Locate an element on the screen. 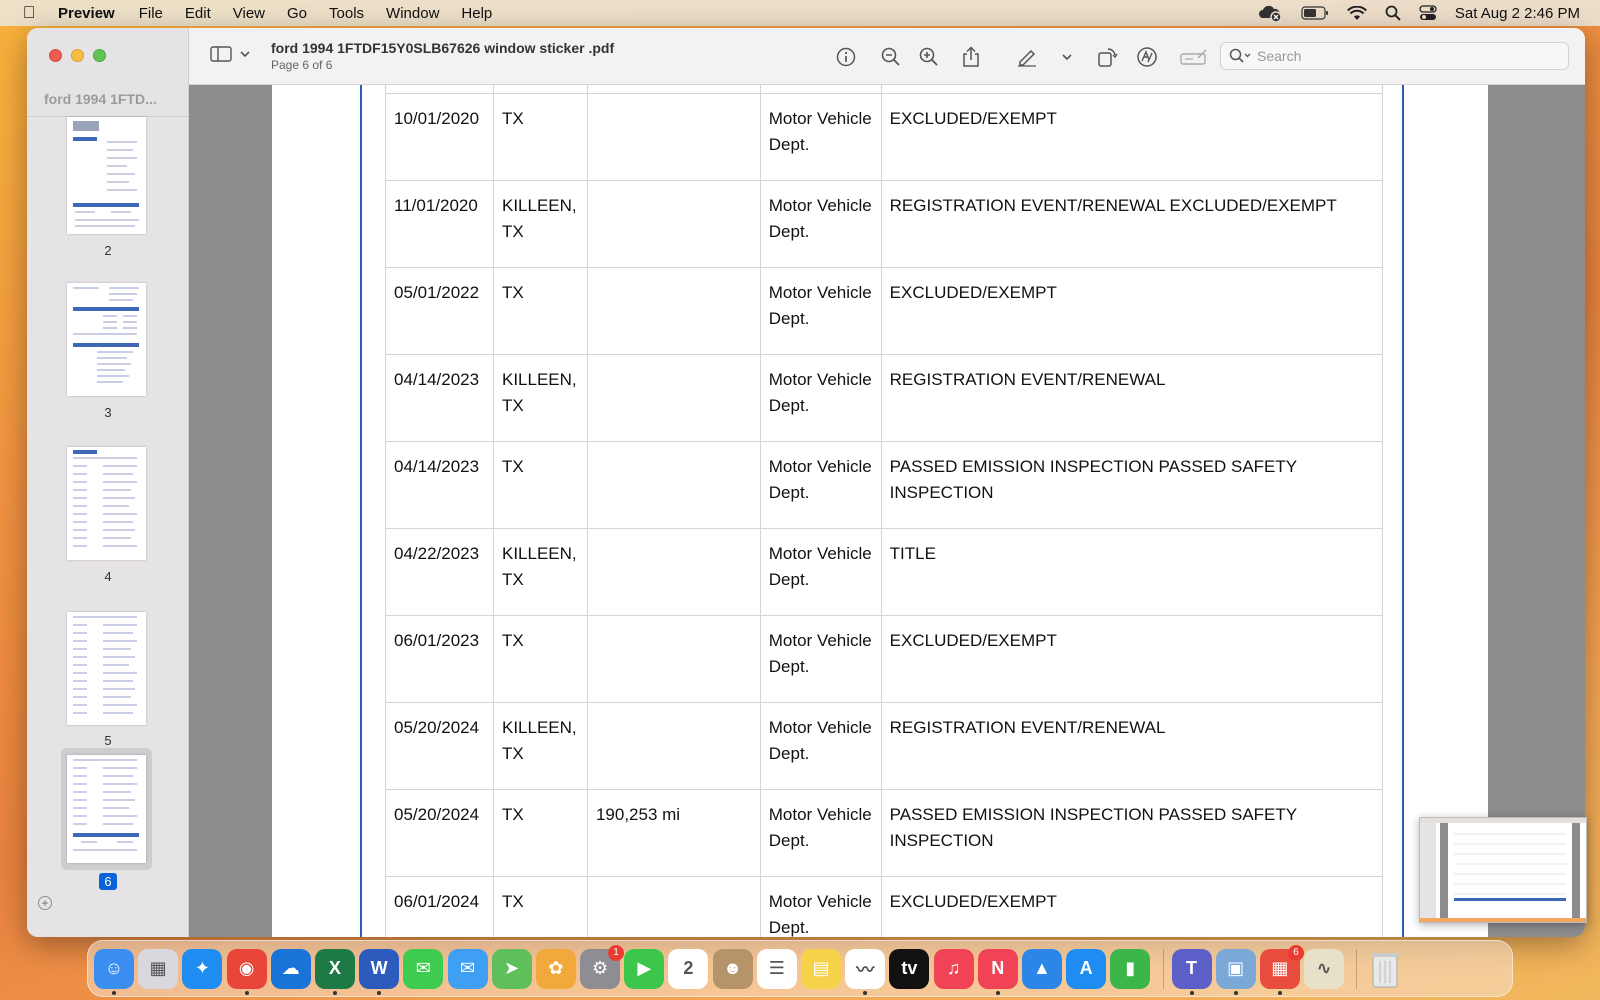 The image size is (1600, 1000). page-number-6: 6 is located at coordinates (108, 881).